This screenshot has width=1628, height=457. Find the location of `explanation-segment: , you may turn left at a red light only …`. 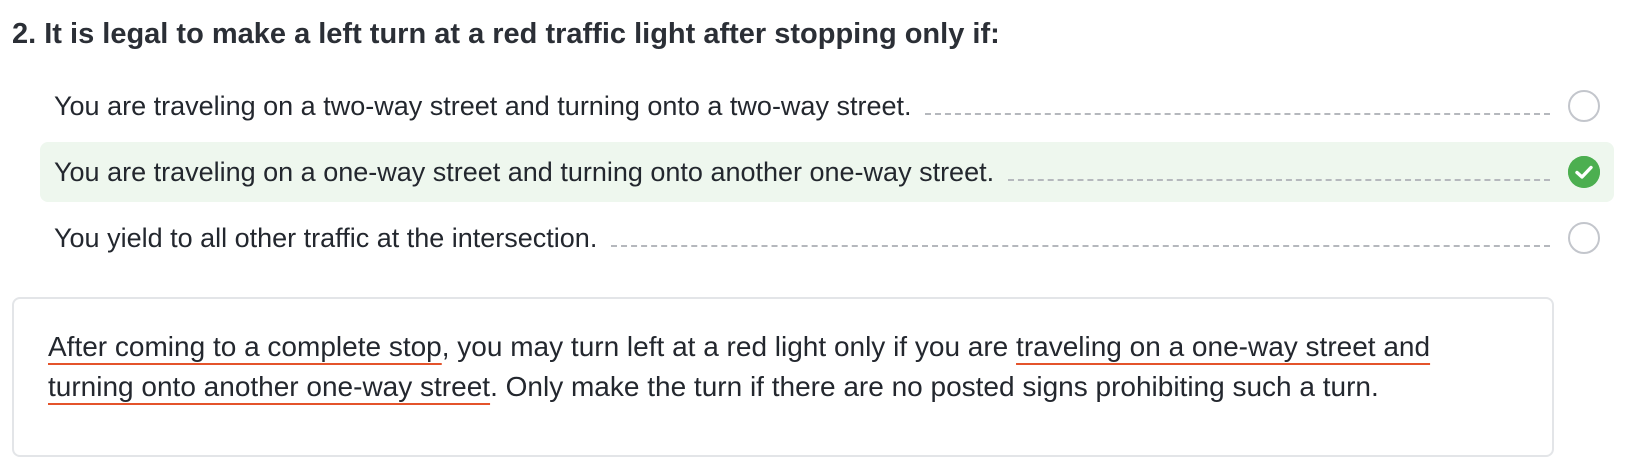

explanation-segment: , you may turn left at a red light only … is located at coordinates (729, 346).